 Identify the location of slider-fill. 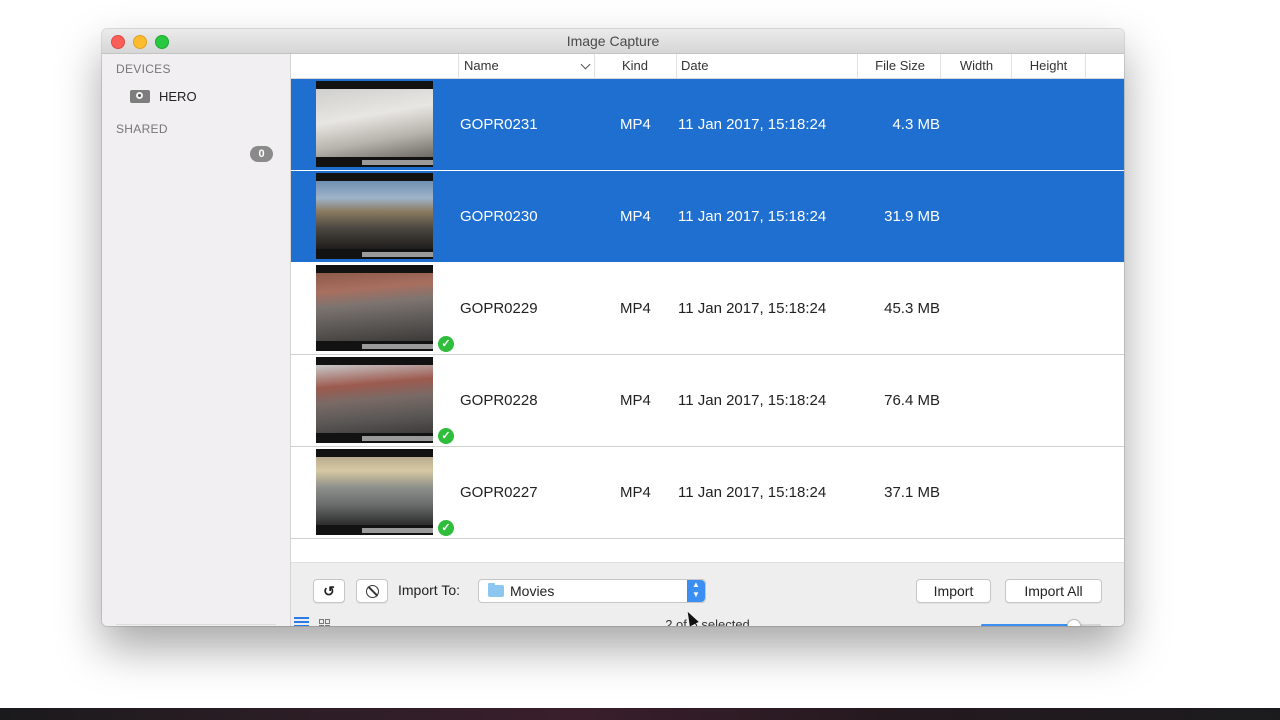
(1027, 625).